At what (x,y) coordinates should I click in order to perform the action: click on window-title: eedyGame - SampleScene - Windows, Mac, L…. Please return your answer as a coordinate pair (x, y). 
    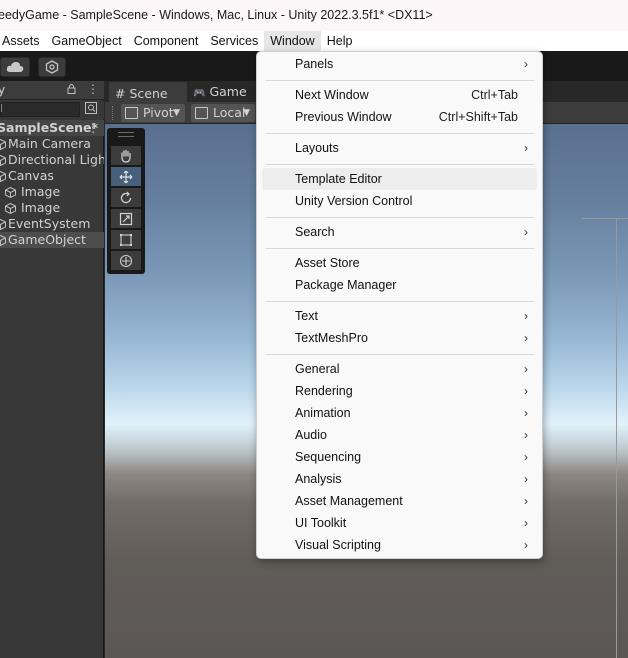
    Looking at the image, I should click on (216, 15).